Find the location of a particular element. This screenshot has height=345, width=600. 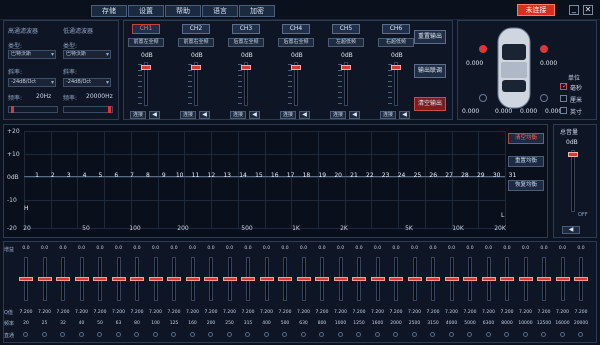

speaker-rl-icon is located at coordinates (483, 98).